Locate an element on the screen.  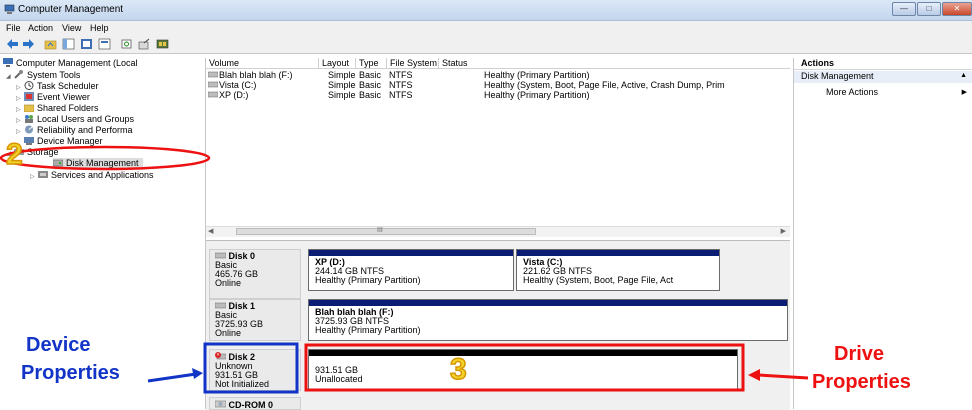
drive-arrow-head is located at coordinates (754, 375).